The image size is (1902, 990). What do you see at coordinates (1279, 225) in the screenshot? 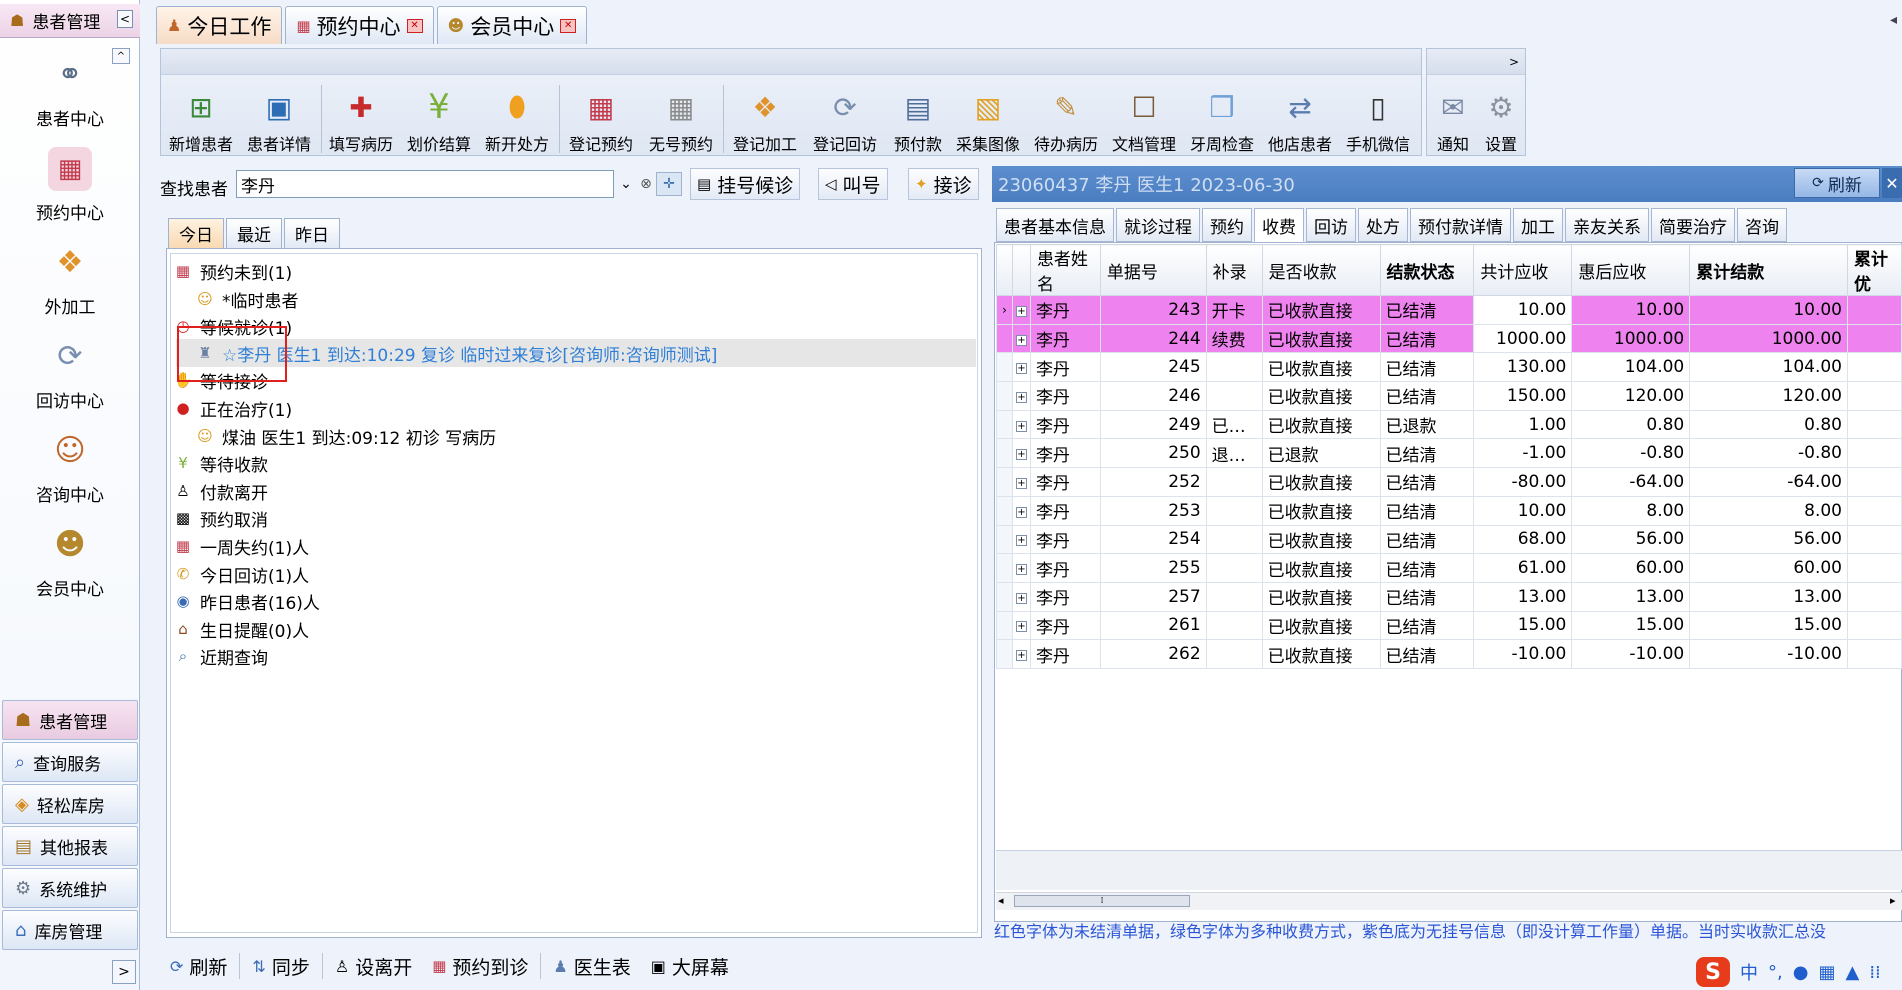
I see `tab-charges: 收费` at bounding box center [1279, 225].